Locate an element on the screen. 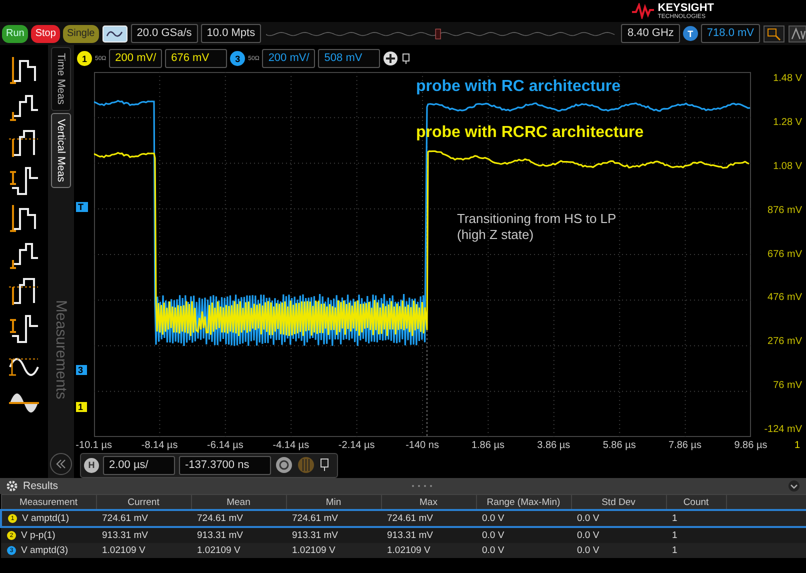  settings-icon is located at coordinates (12, 486).